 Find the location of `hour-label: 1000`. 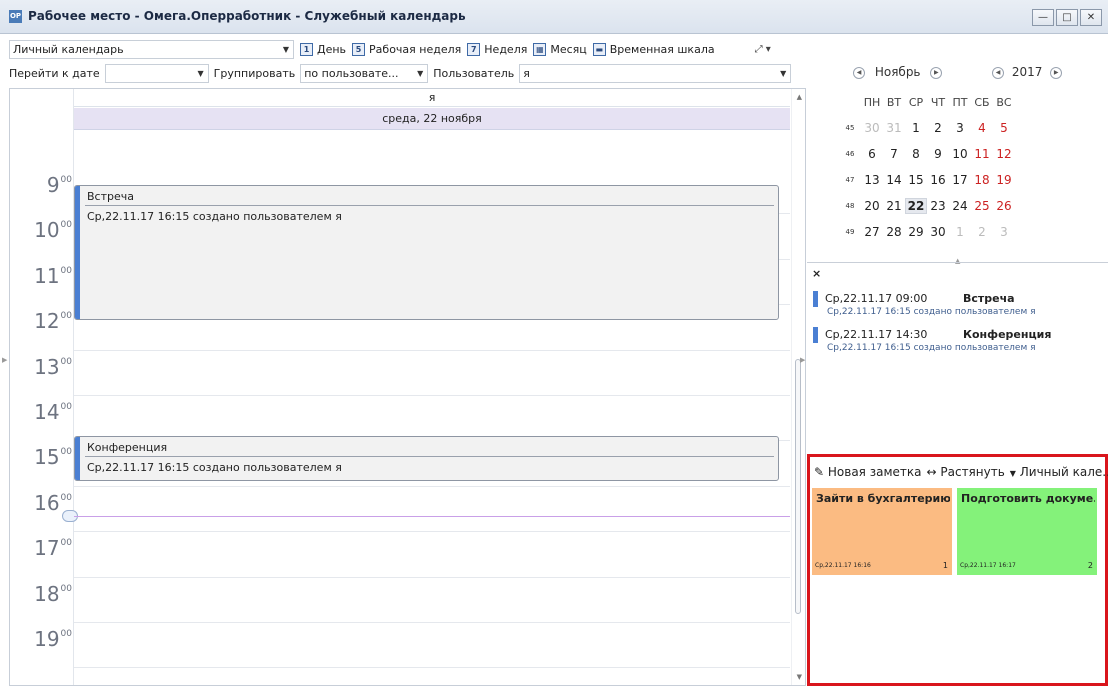

hour-label: 1000 is located at coordinates (41, 230).